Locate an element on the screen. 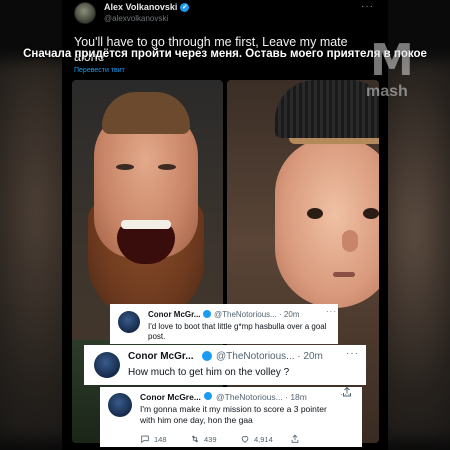 The width and height of the screenshot is (450, 450). like-button: 4,914 is located at coordinates (256, 439).